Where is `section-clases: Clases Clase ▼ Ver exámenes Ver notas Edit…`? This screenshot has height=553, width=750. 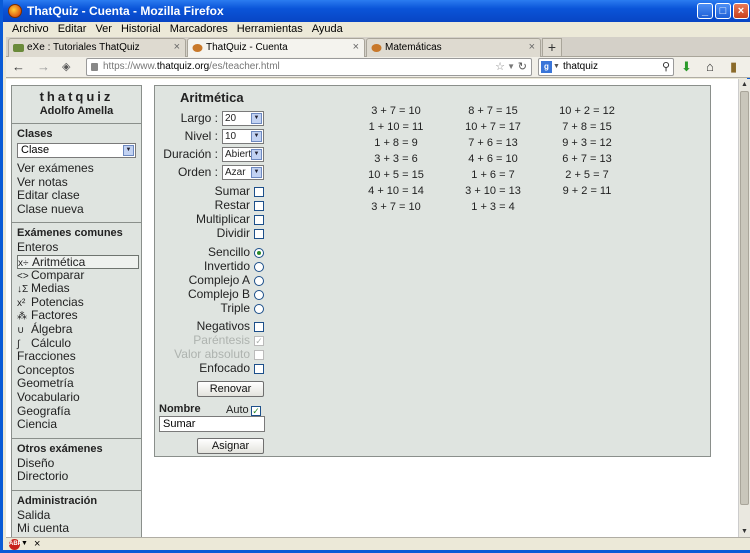 section-clases: Clases Clase ▼ Ver exámenes Ver notas Edit… is located at coordinates (76, 169).